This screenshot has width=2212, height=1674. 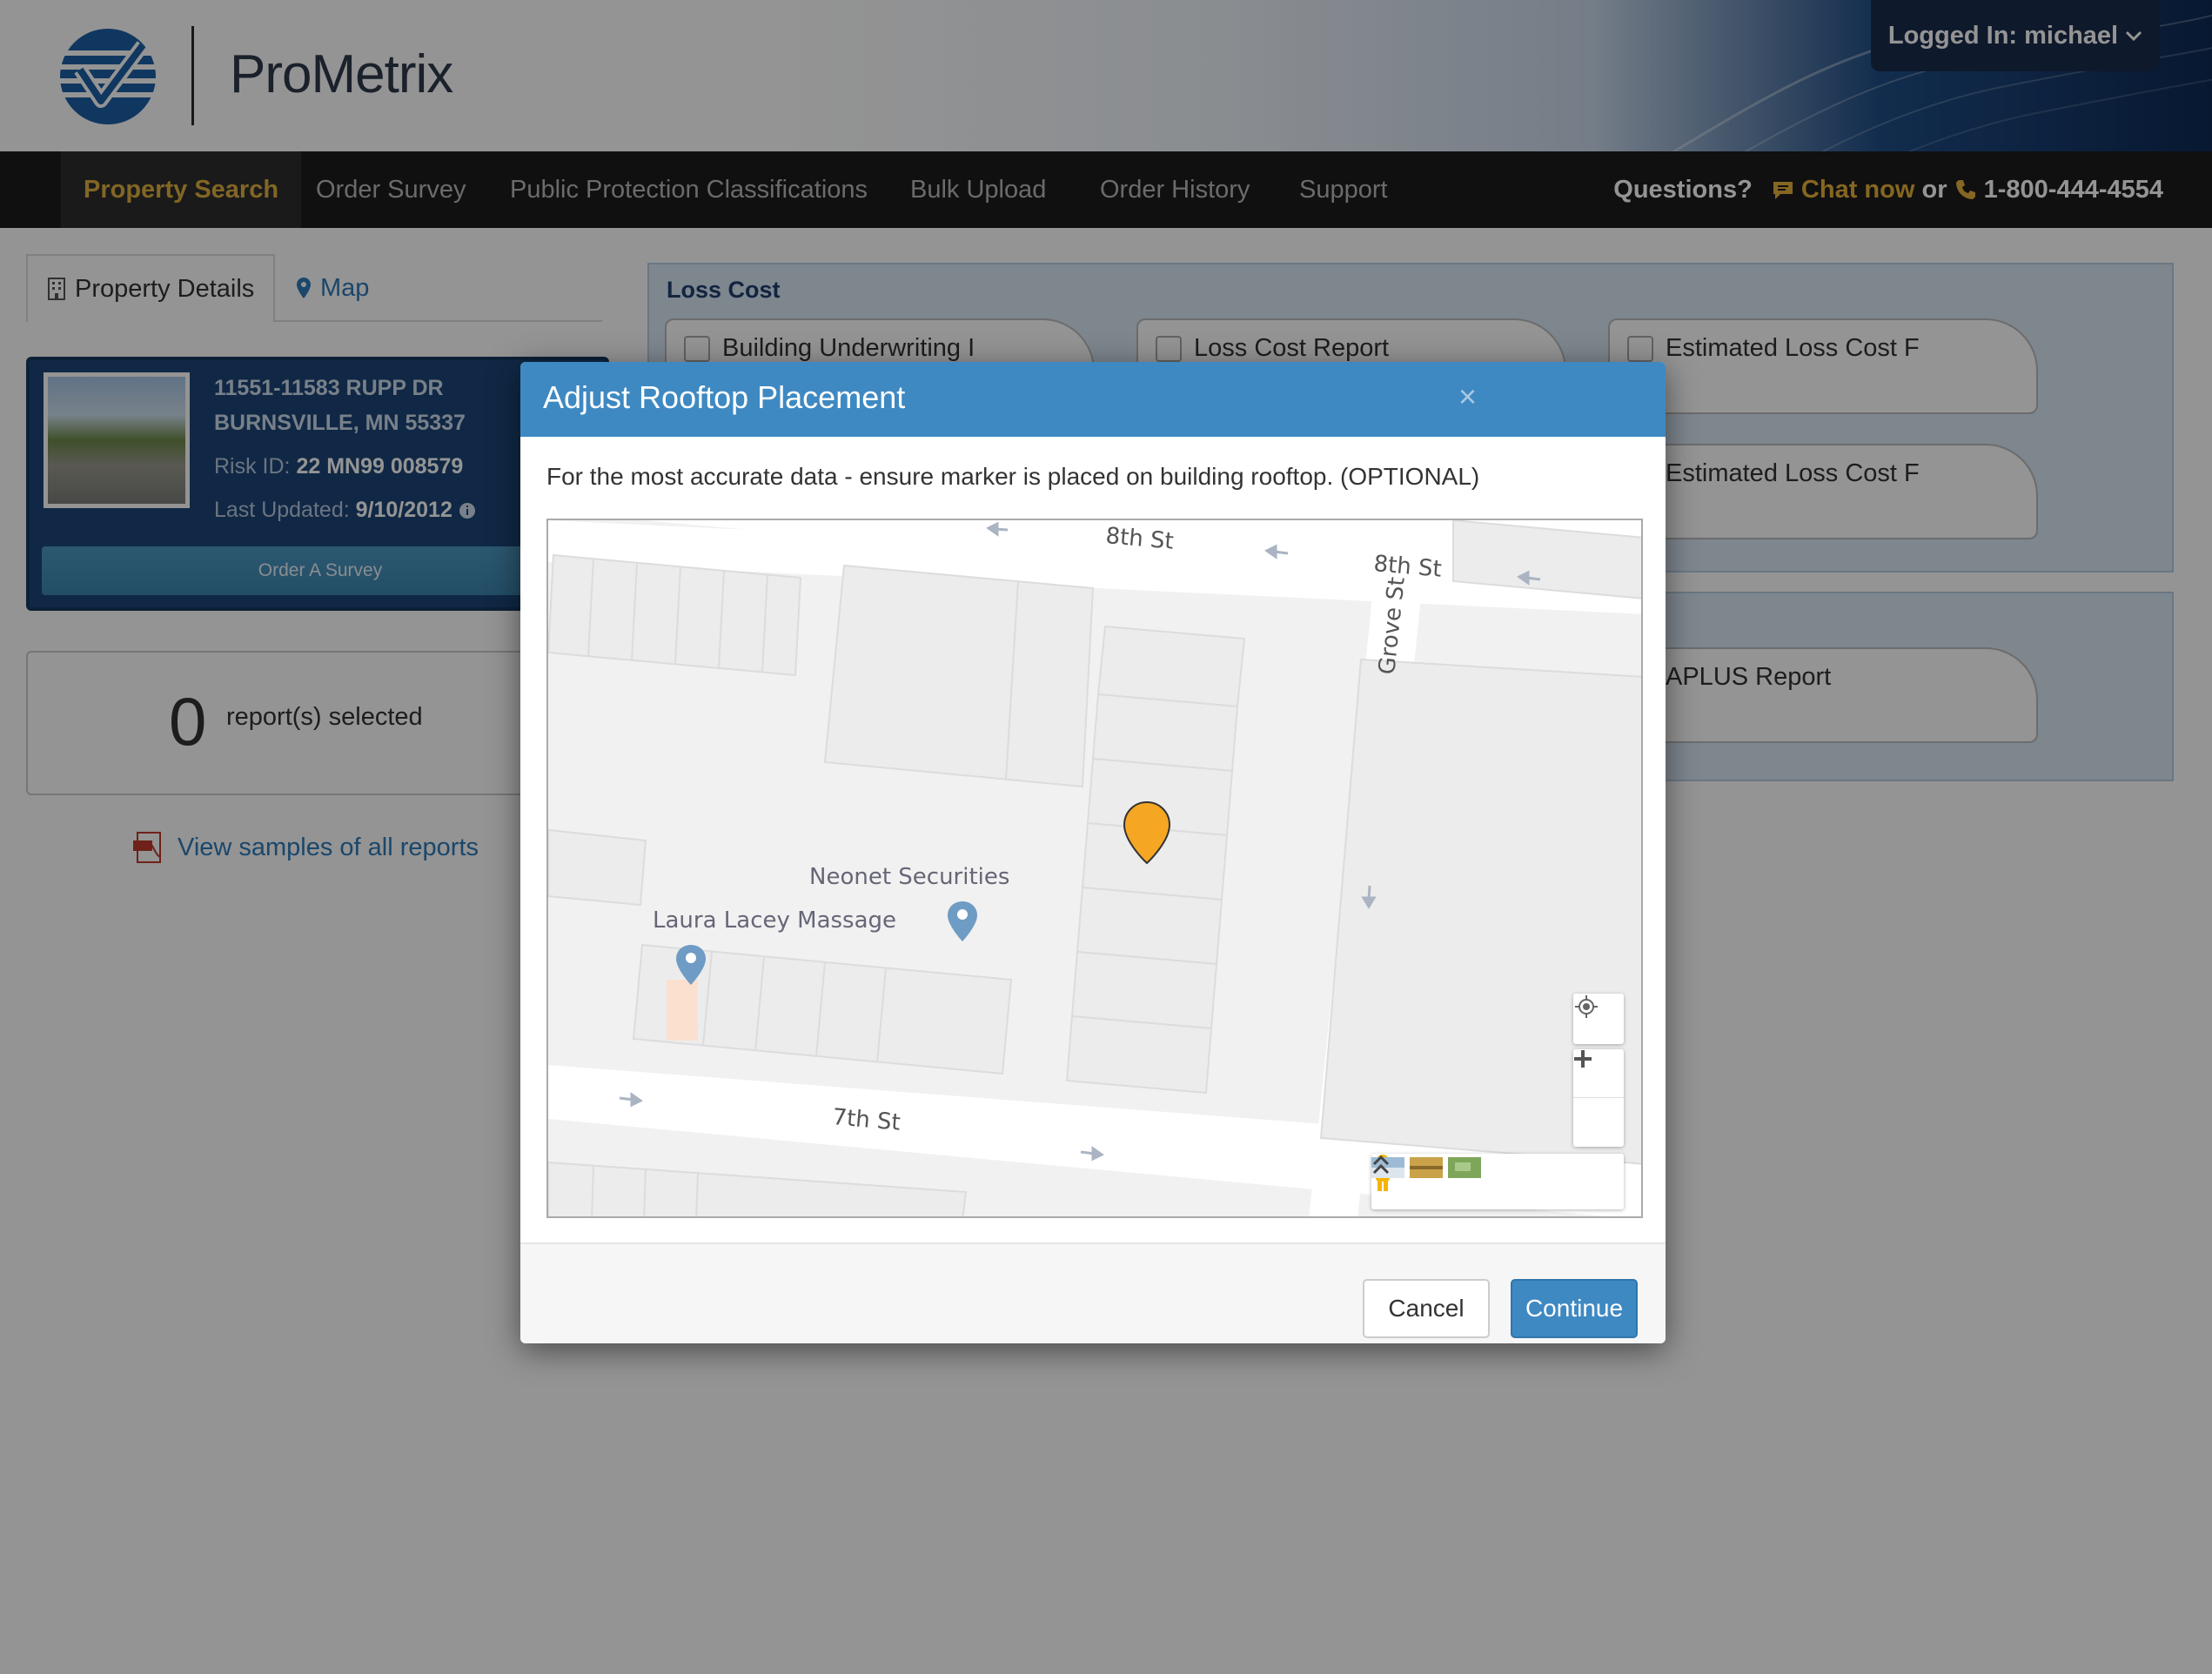 I want to click on zoom-controls, so click(x=1599, y=1098).